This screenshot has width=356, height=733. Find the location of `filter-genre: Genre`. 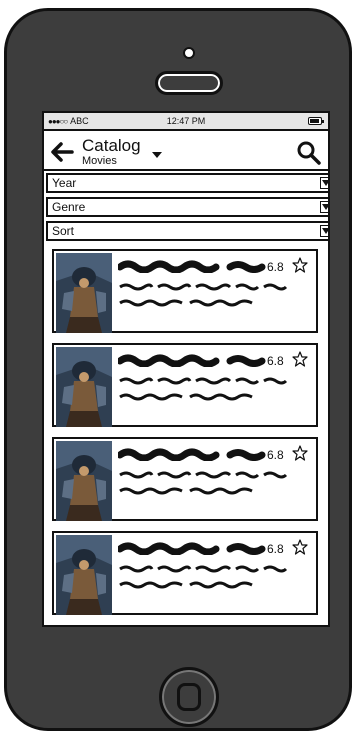

filter-genre: Genre is located at coordinates (187, 207).